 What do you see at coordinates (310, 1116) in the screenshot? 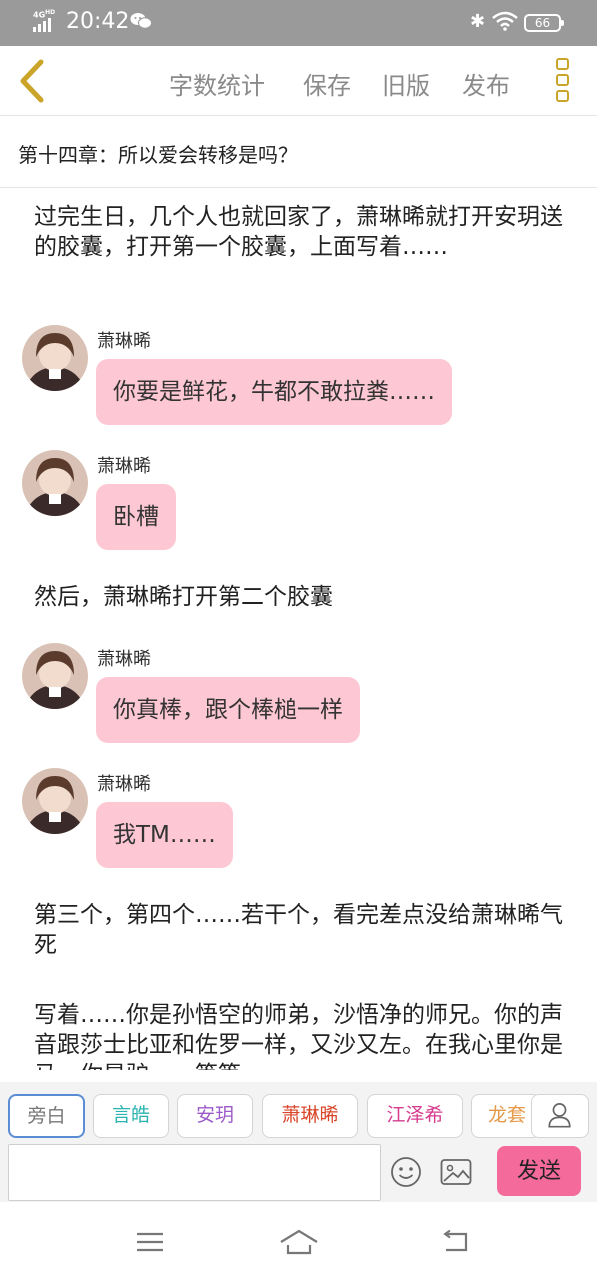
I see `role-xiaolinxi: 萧琳晞` at bounding box center [310, 1116].